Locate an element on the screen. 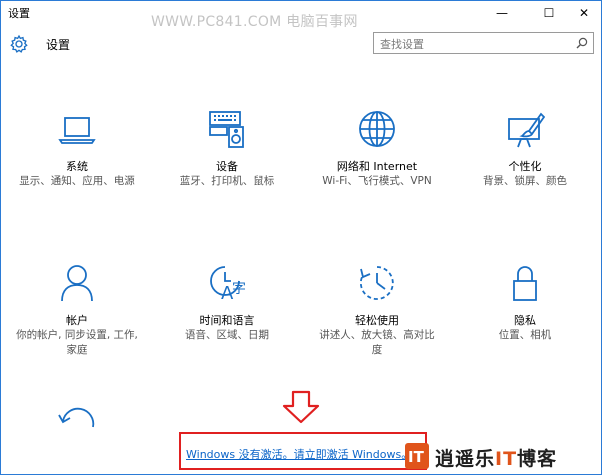  tile-devices: 设备 蓝牙、打印机、鼠标 is located at coordinates (227, 149).